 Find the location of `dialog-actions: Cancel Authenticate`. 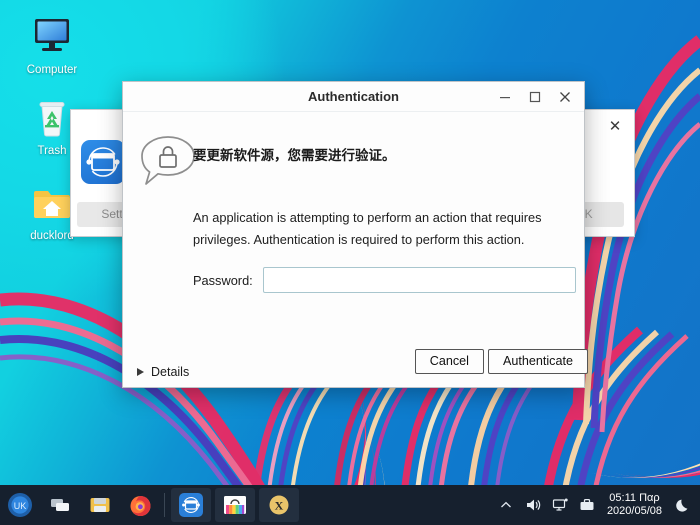

dialog-actions: Cancel Authenticate is located at coordinates (501, 361).